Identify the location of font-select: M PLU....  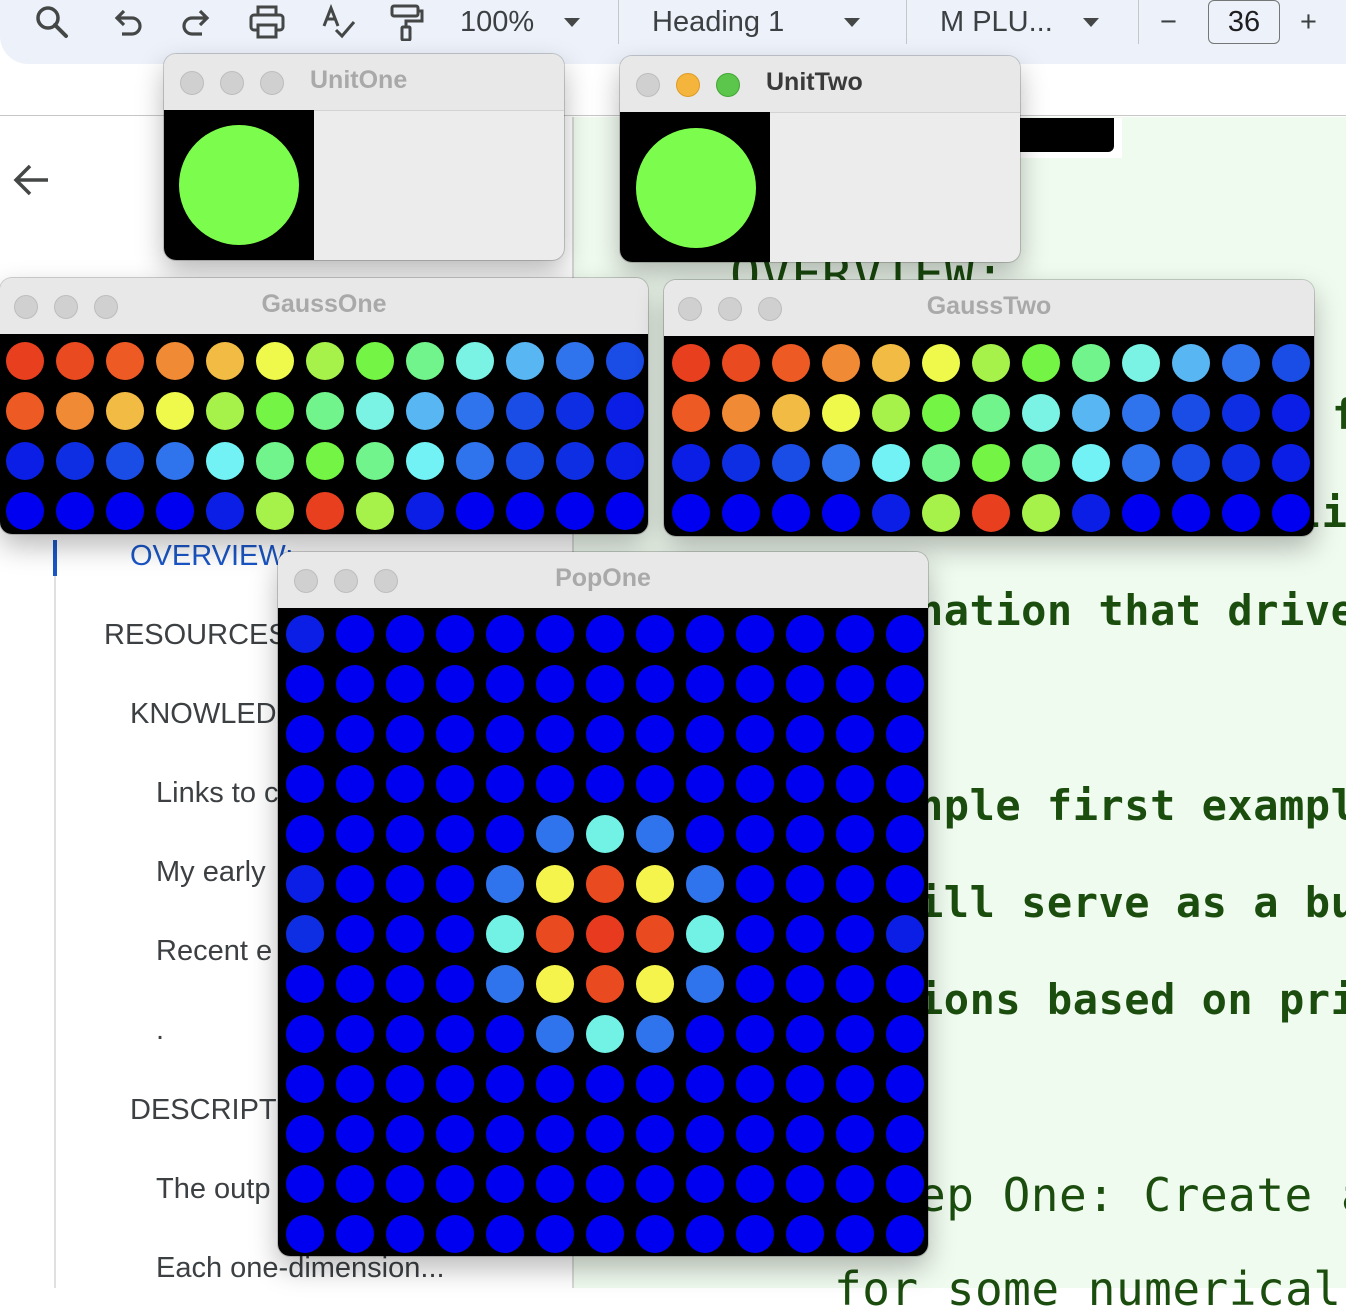
(1019, 22).